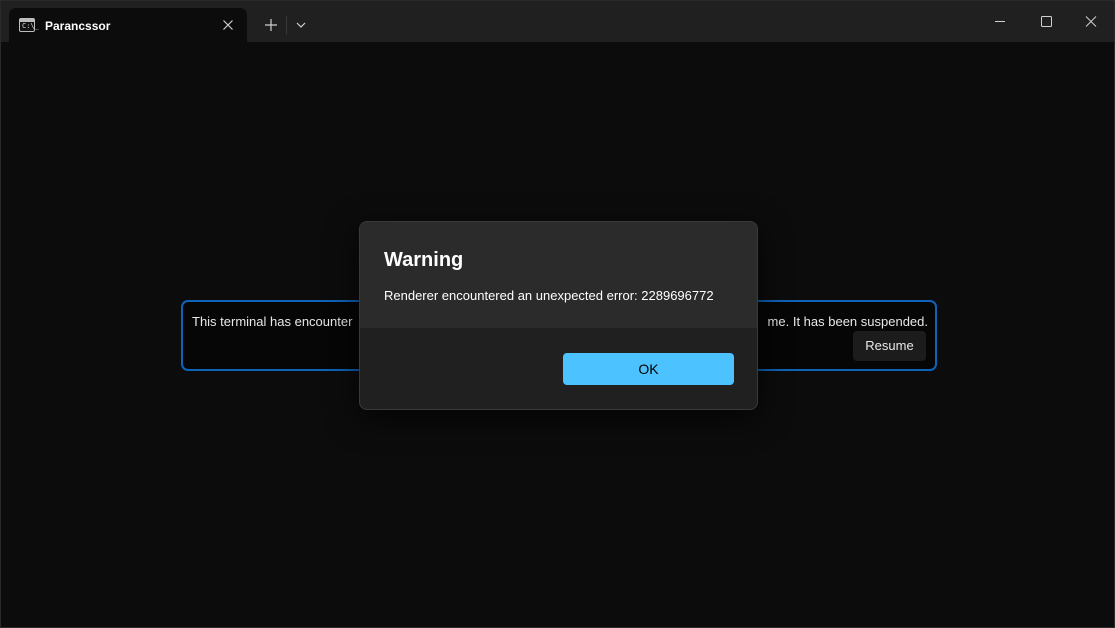  I want to click on info-bar-text-left: This terminal has encounter, so click(272, 321).